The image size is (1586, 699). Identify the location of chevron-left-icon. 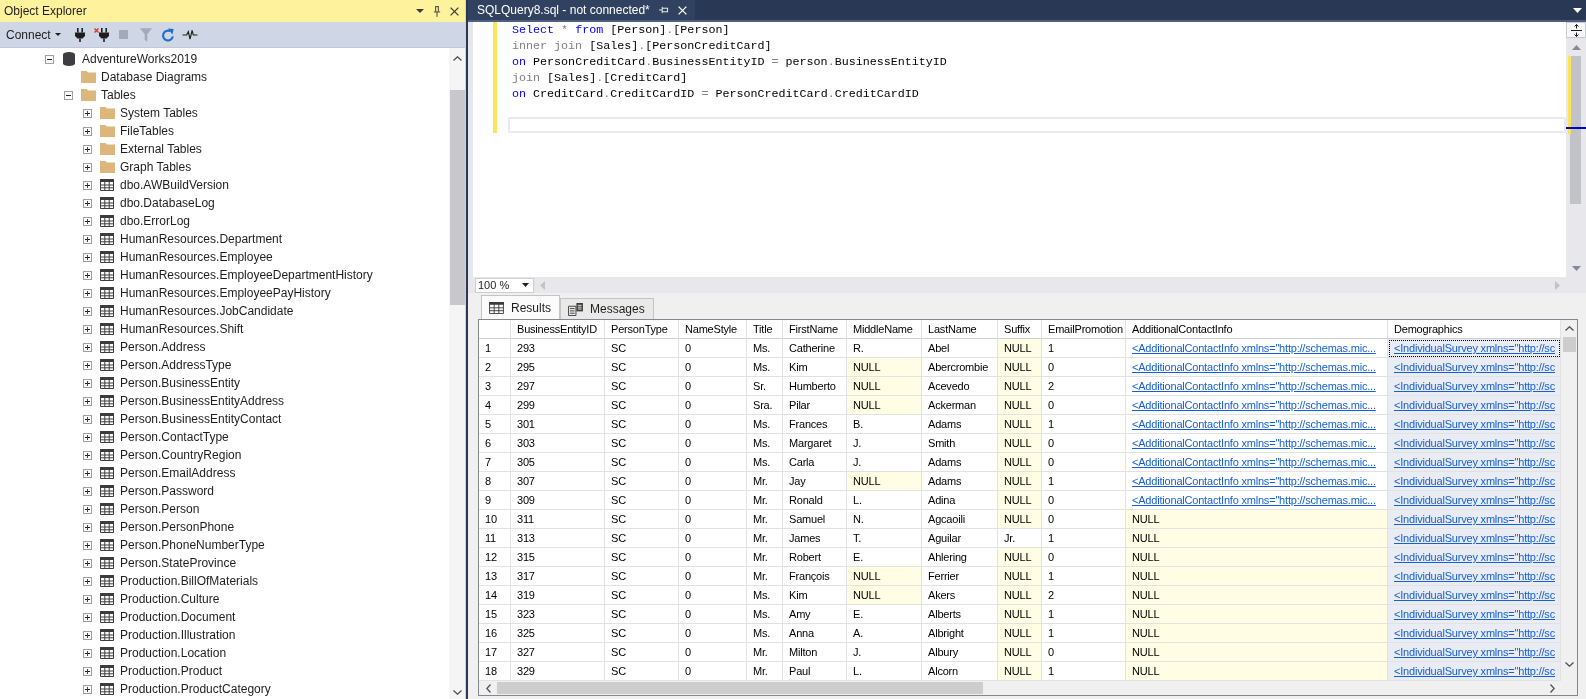
(488, 688).